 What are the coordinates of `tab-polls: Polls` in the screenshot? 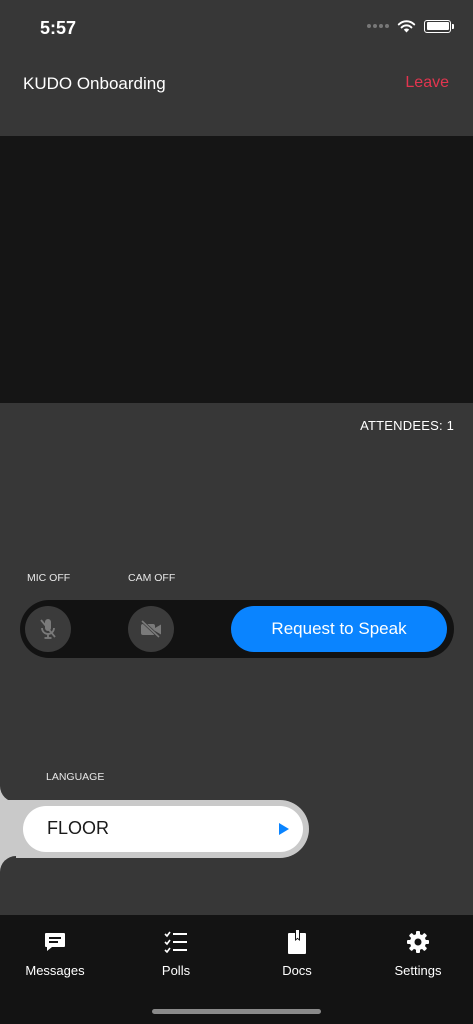 It's located at (176, 950).